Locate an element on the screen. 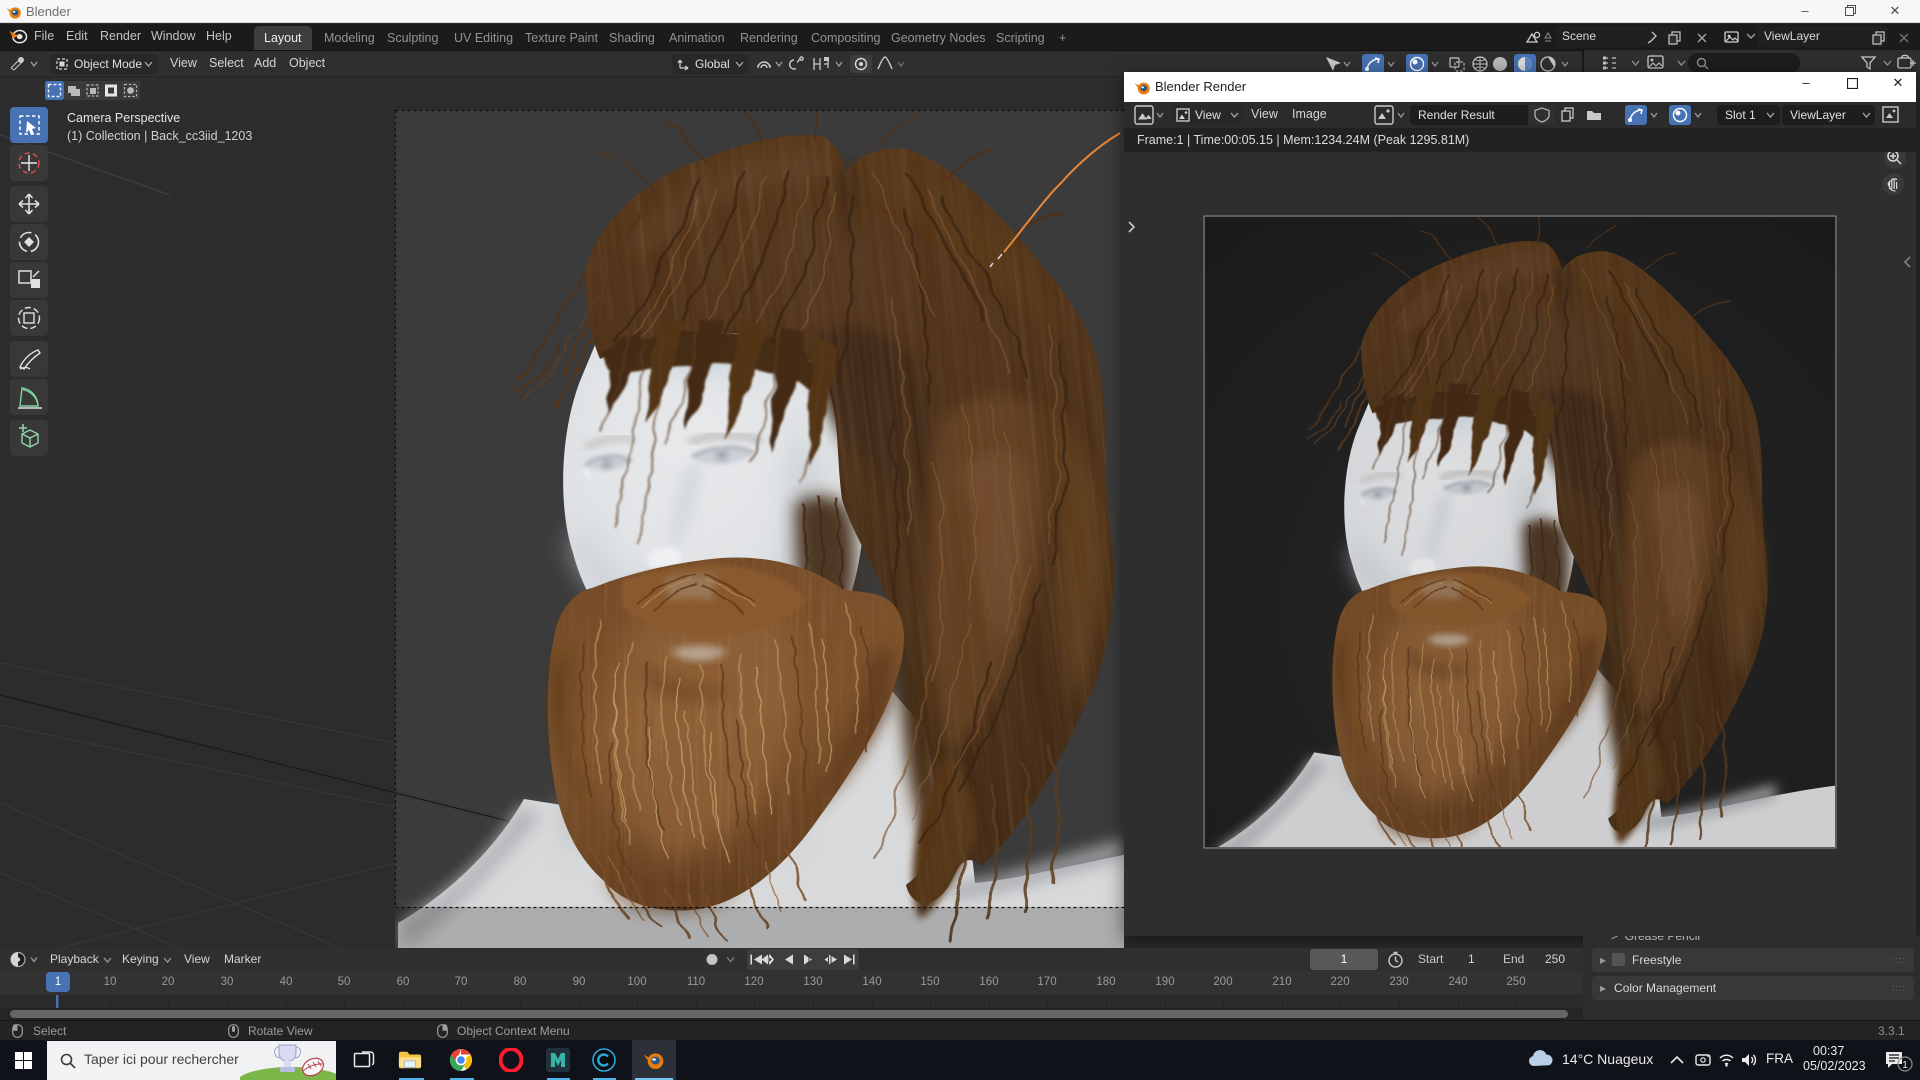 This screenshot has width=1920, height=1080. svg-text: 1 is located at coordinates (1905, 1065).